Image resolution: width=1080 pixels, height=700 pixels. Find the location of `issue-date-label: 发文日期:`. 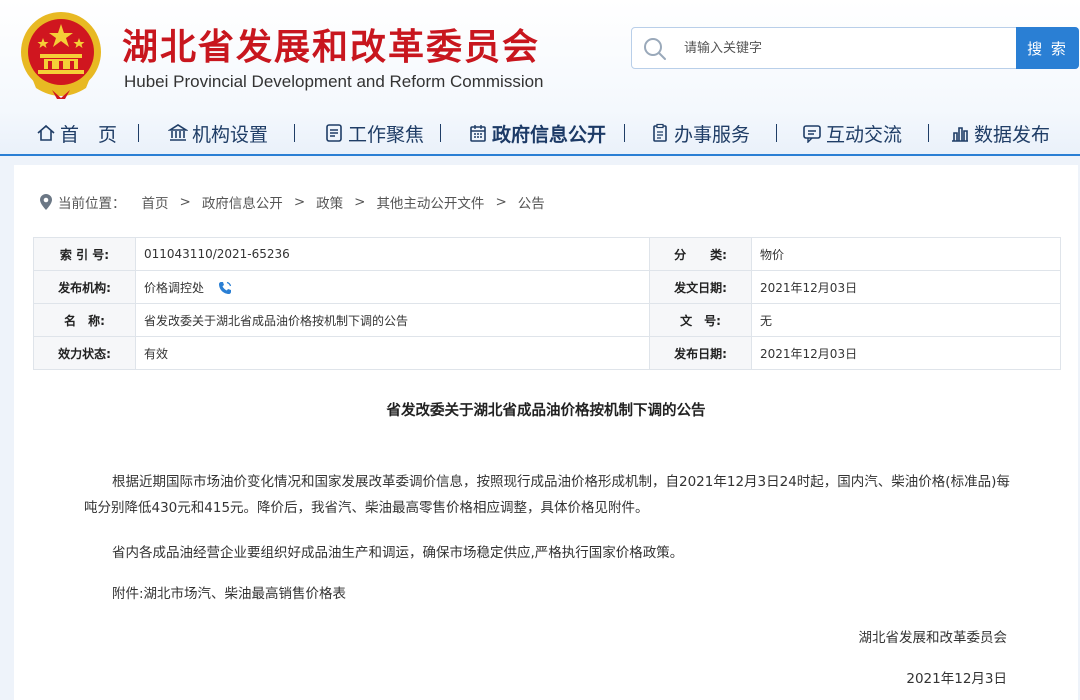

issue-date-label: 发文日期: is located at coordinates (700, 287).